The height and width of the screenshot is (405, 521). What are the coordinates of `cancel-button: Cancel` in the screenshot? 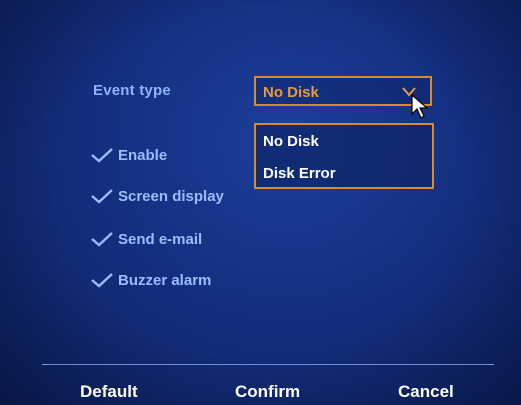 It's located at (426, 392).